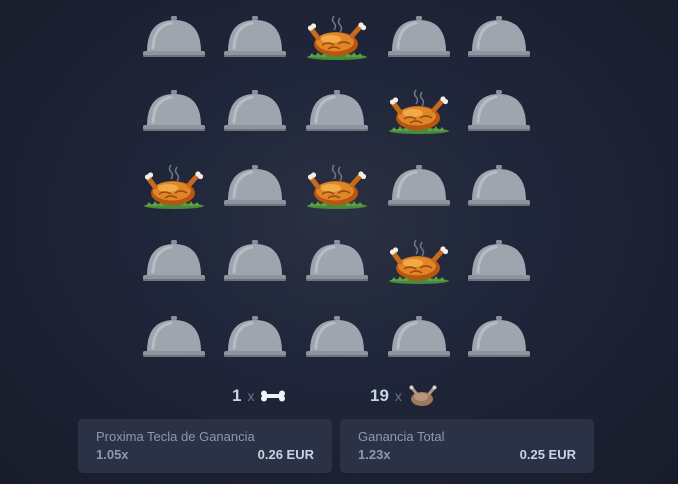 This screenshot has height=484, width=678. What do you see at coordinates (259, 396) in the screenshot?
I see `bone-counter: 1 x` at bounding box center [259, 396].